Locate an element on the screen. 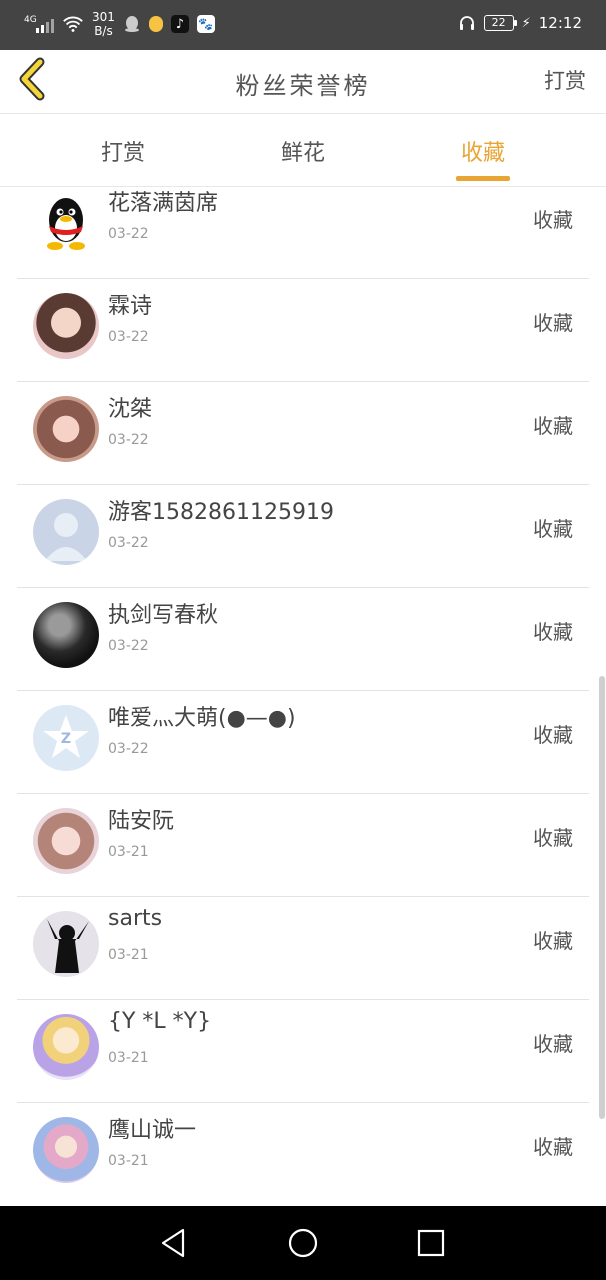 The width and height of the screenshot is (606, 1280). wifi-icon is located at coordinates (73, 24).